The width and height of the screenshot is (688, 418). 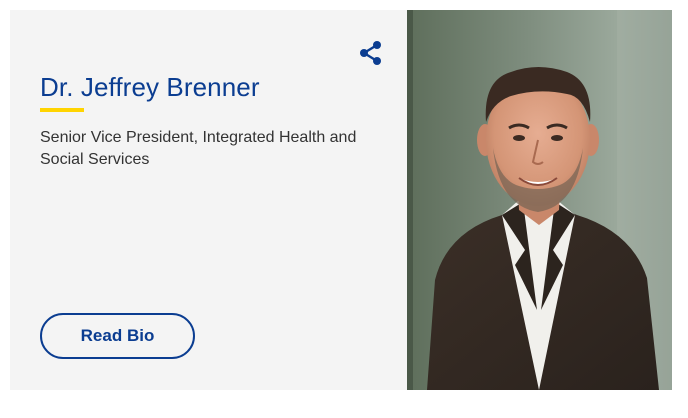 I want to click on share-button, so click(x=371, y=53).